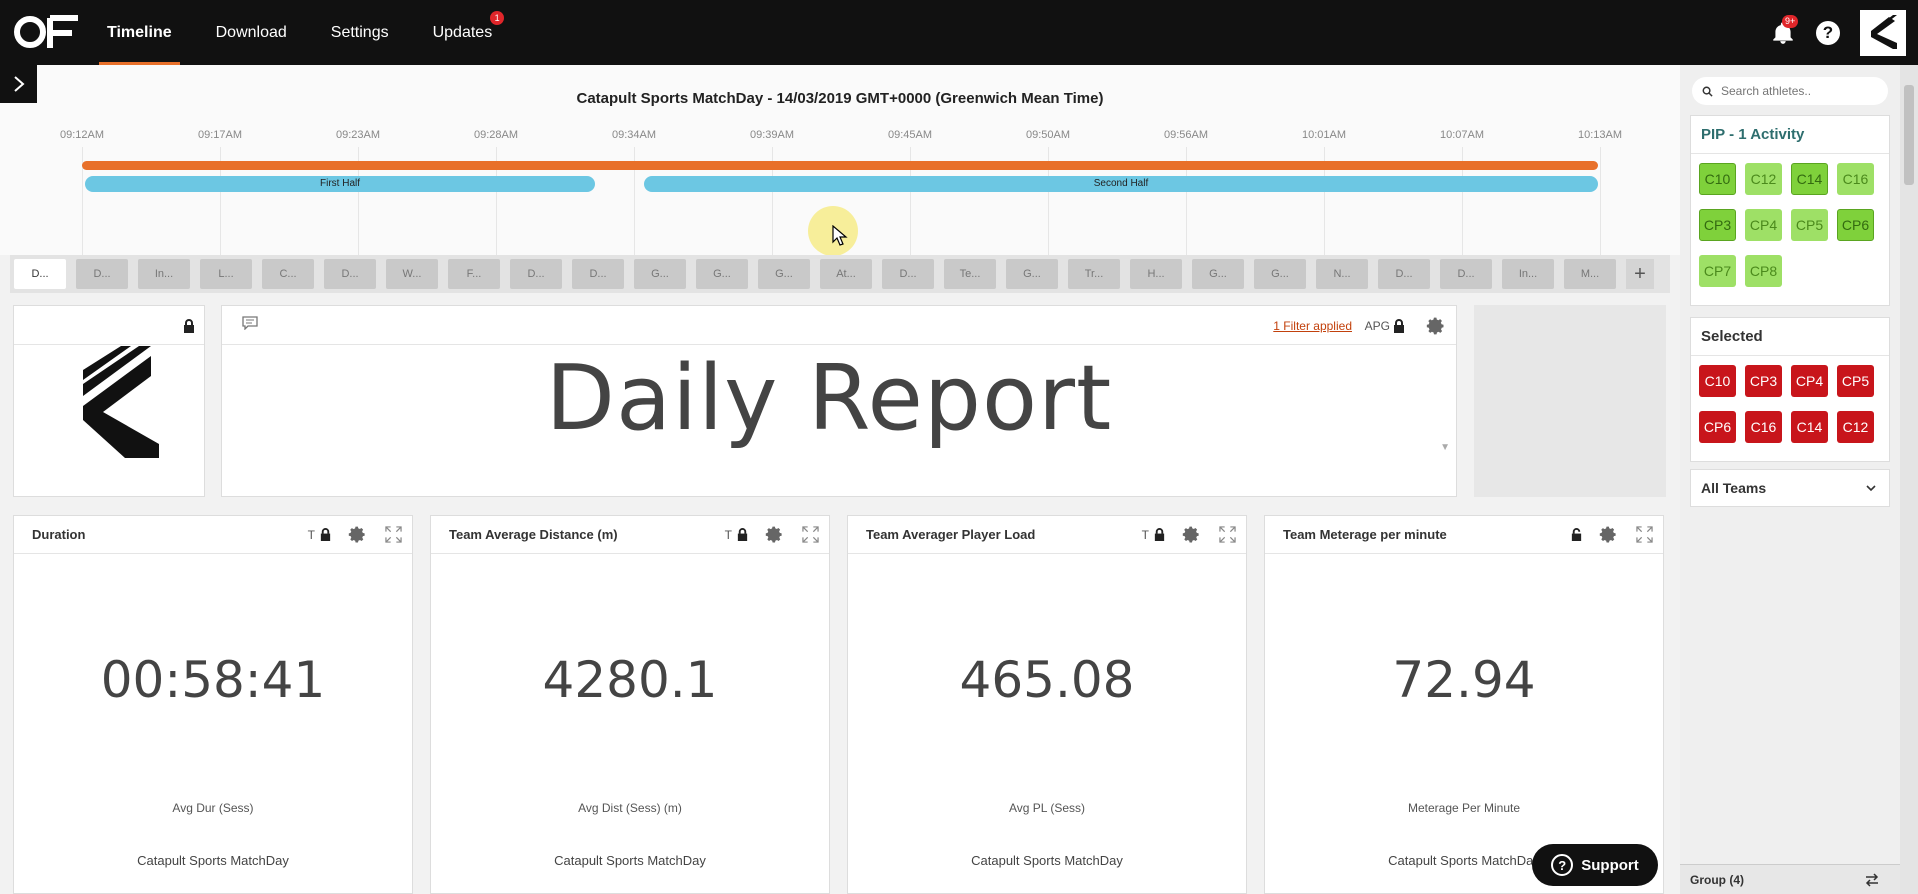 Image resolution: width=1918 pixels, height=894 pixels. What do you see at coordinates (1763, 427) in the screenshot?
I see `selected-athlete-chip: C16` at bounding box center [1763, 427].